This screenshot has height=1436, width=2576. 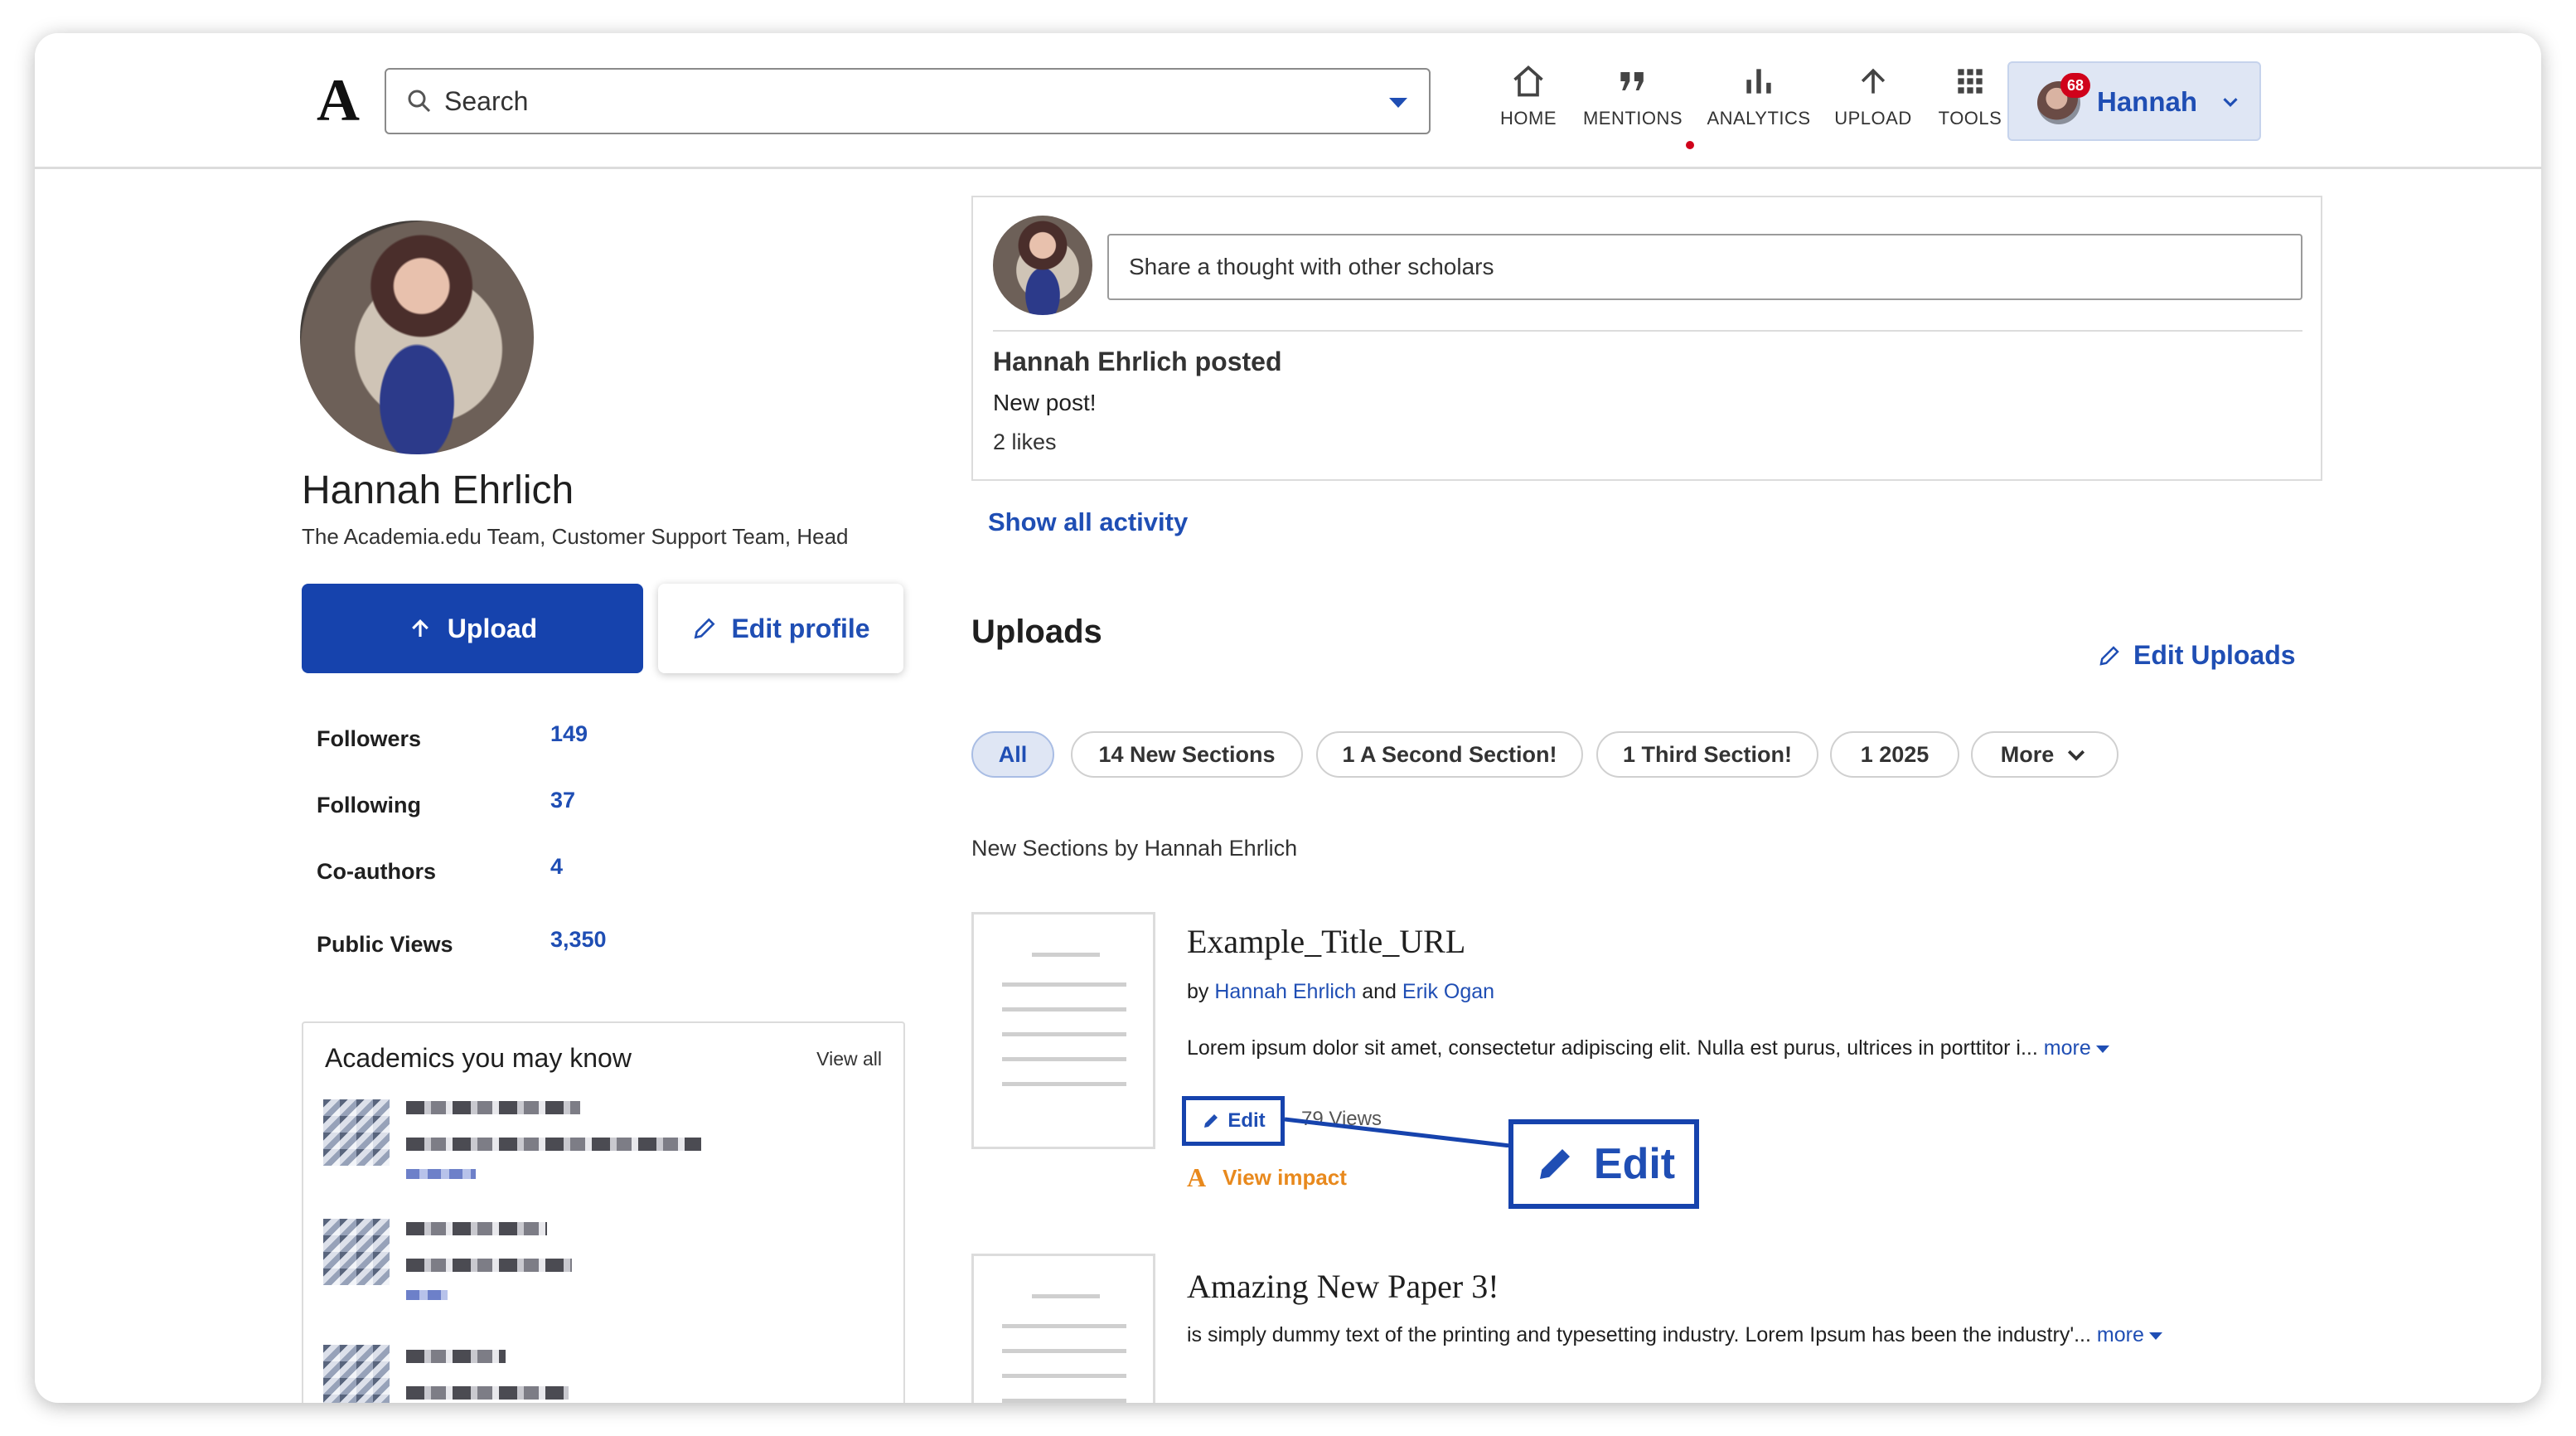 What do you see at coordinates (556, 867) in the screenshot?
I see `stat-coauthors-value: 4` at bounding box center [556, 867].